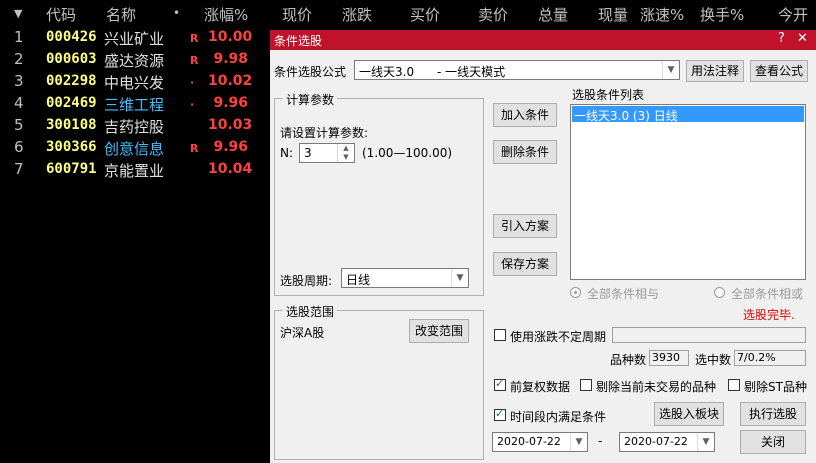 This screenshot has height=463, width=816. I want to click on exclude-untraded-label: 剔除当前未交易的品种, so click(656, 387).